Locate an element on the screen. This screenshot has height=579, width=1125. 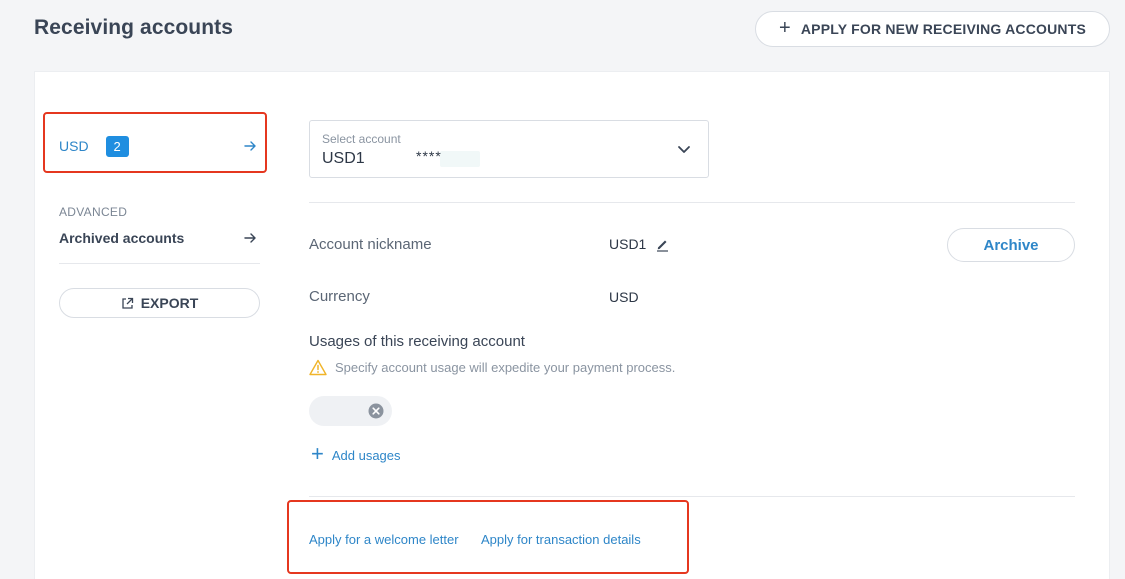
currency-label: Currency is located at coordinates (339, 296).